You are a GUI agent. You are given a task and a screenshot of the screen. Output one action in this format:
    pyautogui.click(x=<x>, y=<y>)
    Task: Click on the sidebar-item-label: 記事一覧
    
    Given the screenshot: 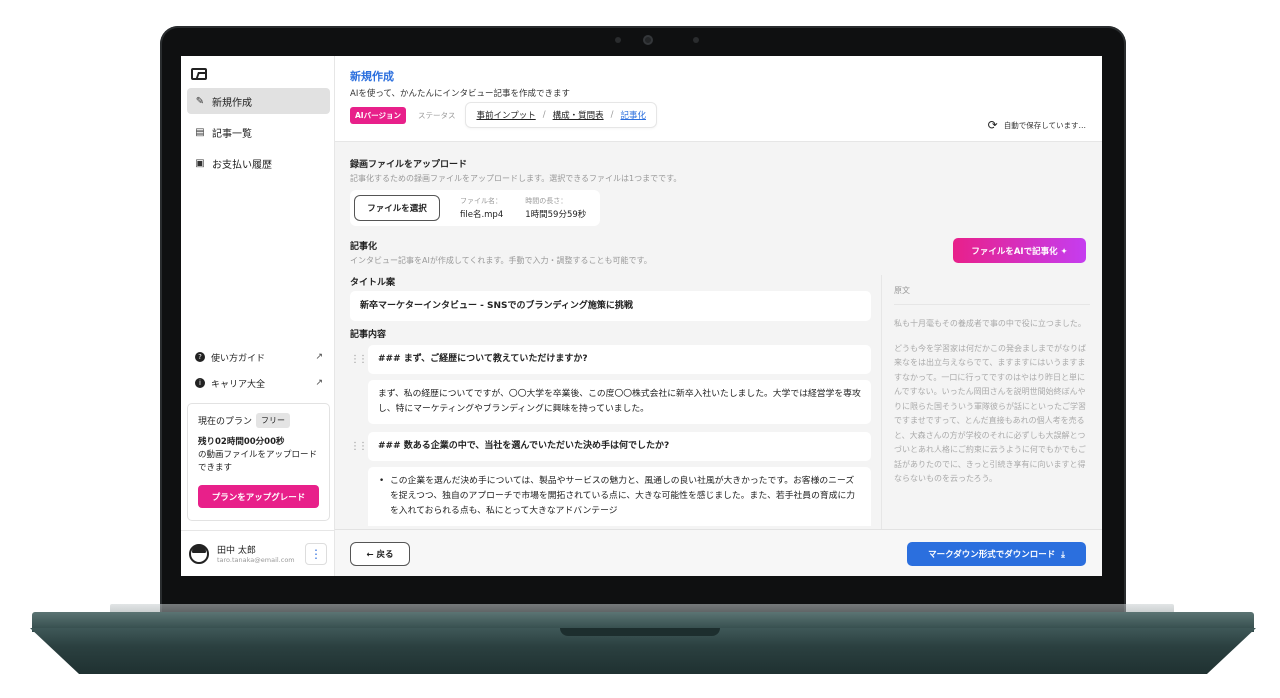 What is the action you would take?
    pyautogui.click(x=232, y=134)
    